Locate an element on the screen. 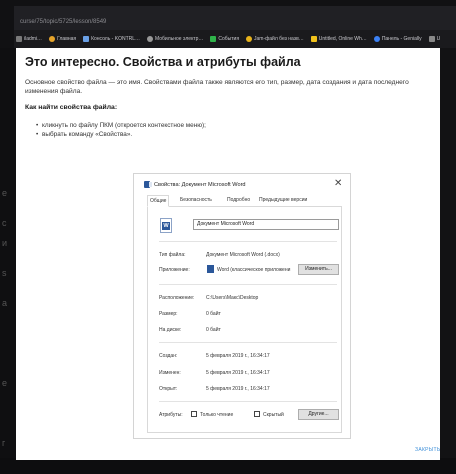 The height and width of the screenshot is (474, 456). readonly-checkbox is located at coordinates (194, 414).